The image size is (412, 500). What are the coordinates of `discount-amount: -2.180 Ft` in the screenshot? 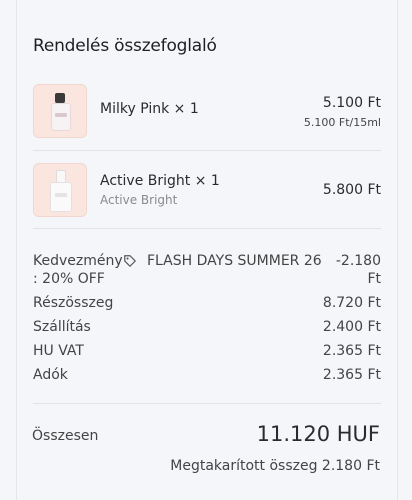 It's located at (358, 270).